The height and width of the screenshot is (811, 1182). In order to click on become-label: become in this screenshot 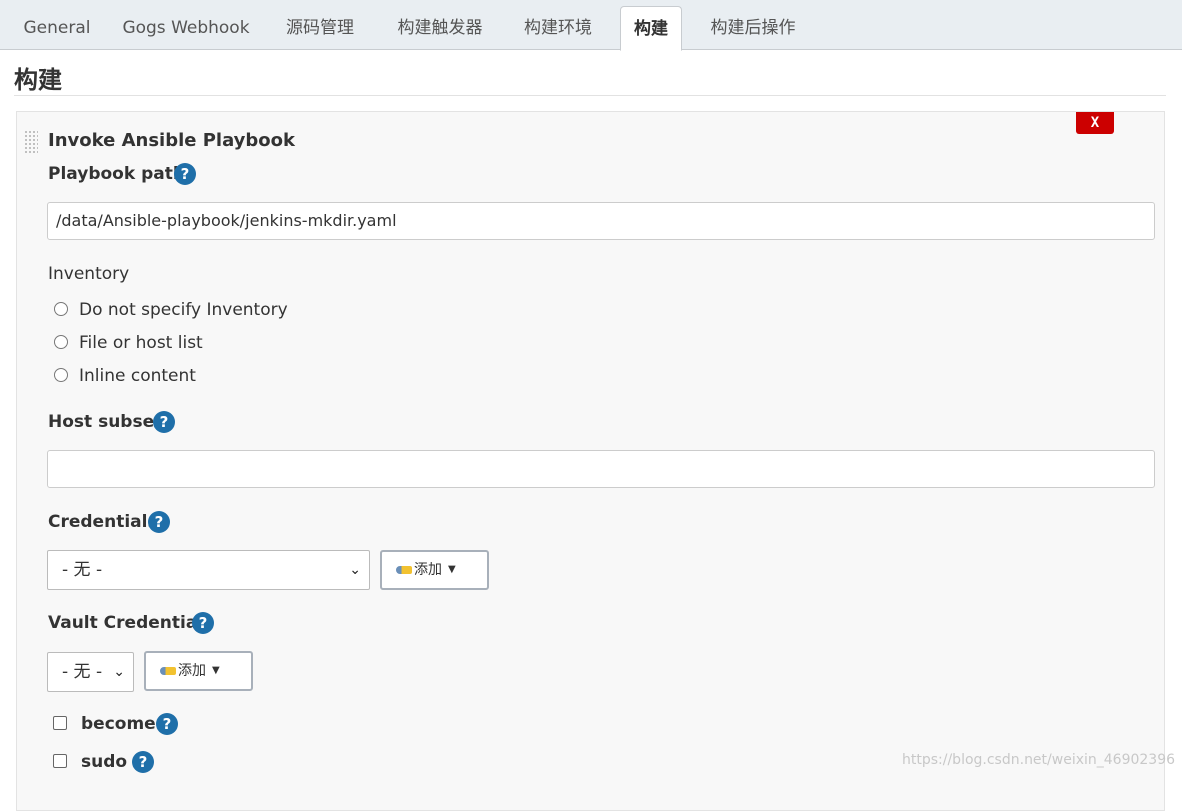, I will do `click(118, 724)`.